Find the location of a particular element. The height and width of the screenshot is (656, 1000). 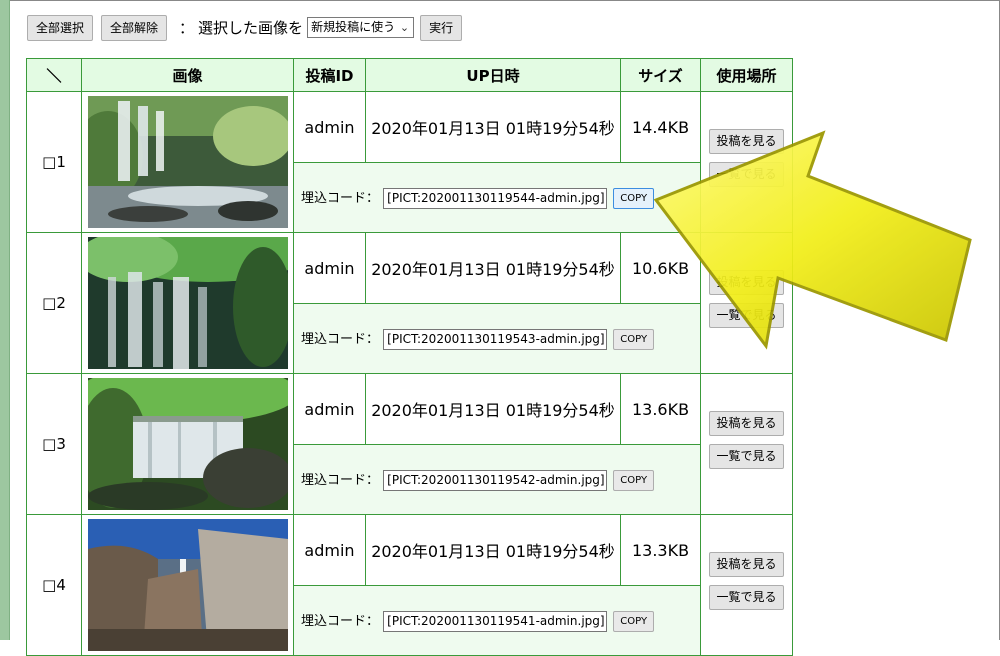

window-top-border is located at coordinates (500, 0).